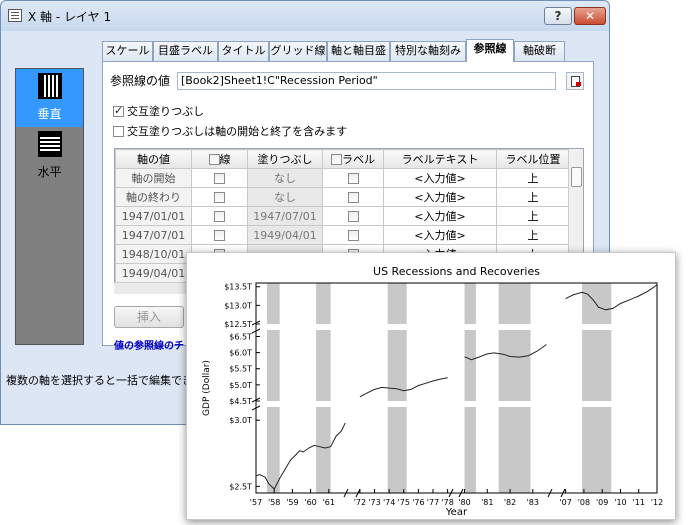 The height and width of the screenshot is (525, 700). I want to click on grid-horizontal-scrollbar, so click(154, 288).